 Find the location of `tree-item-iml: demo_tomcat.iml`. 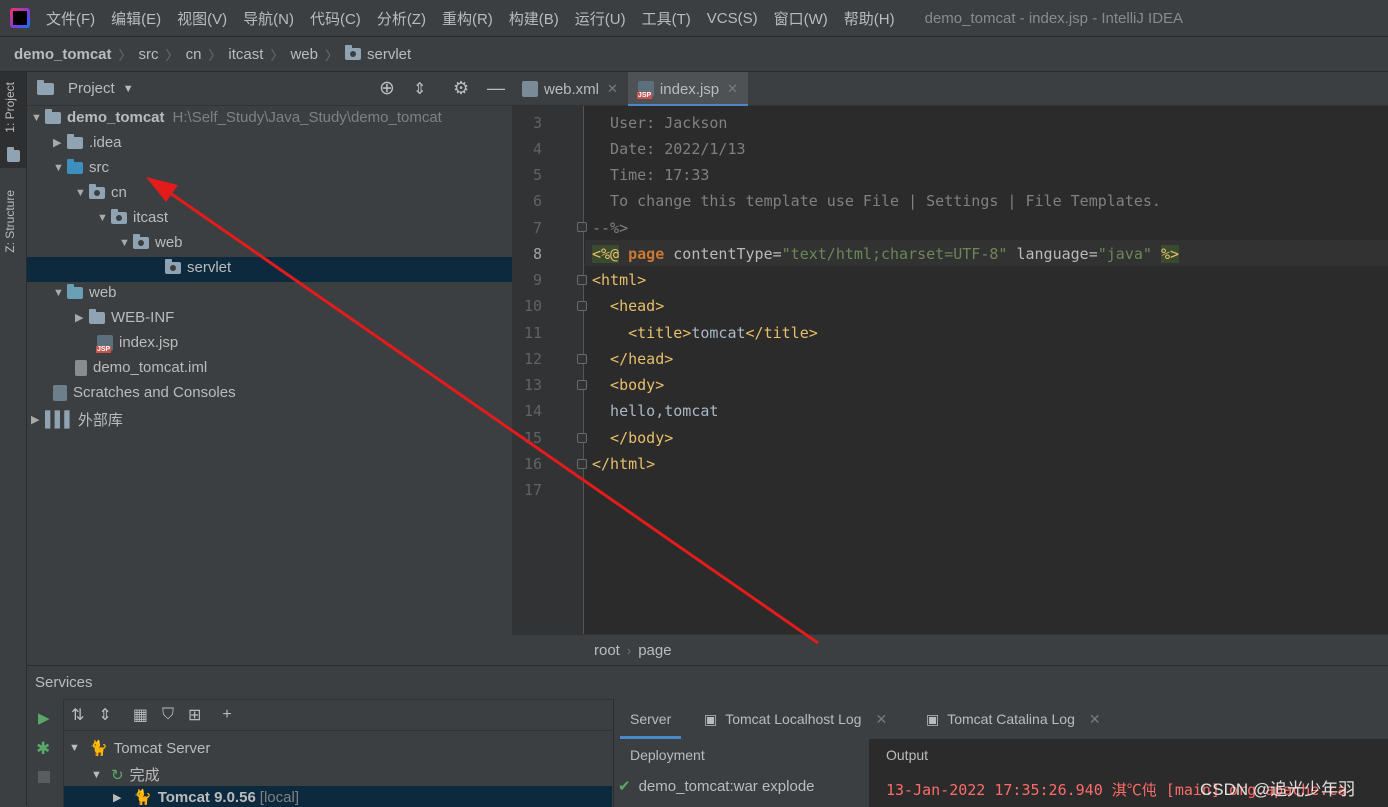

tree-item-iml: demo_tomcat.iml is located at coordinates (141, 367).